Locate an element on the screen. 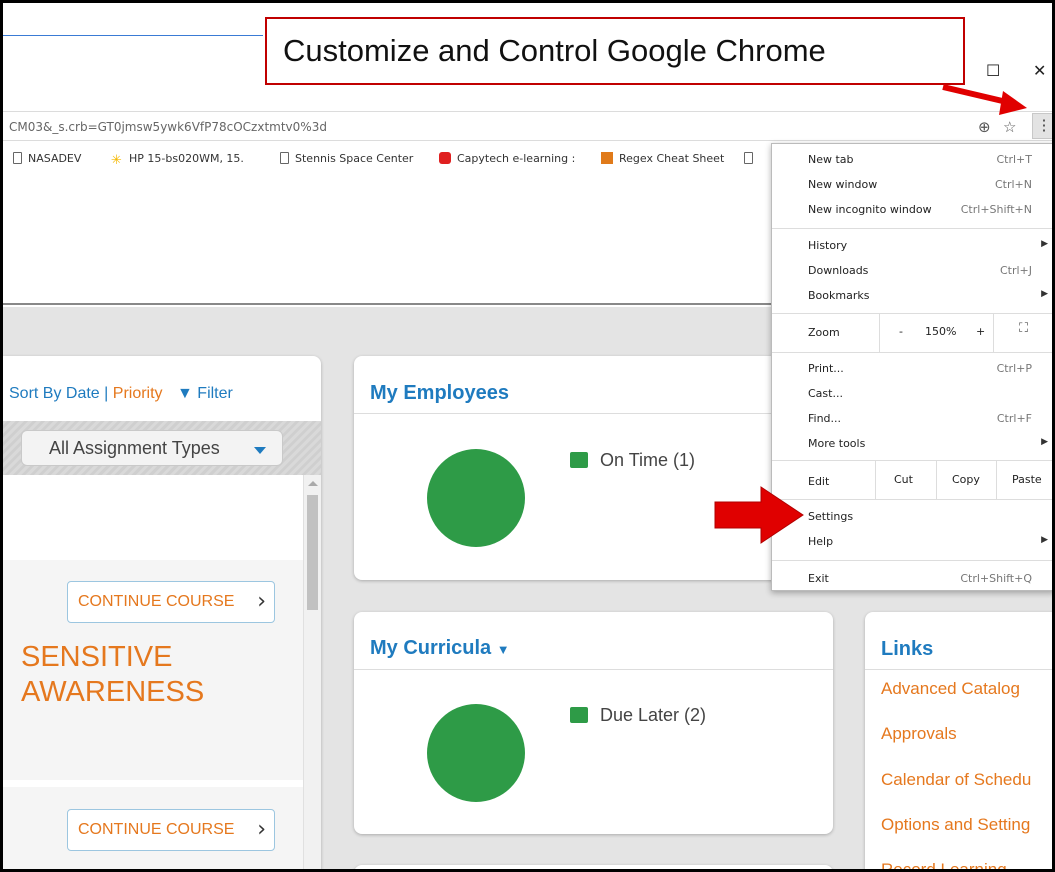  callout-arrow-icon is located at coordinates (984, 99).